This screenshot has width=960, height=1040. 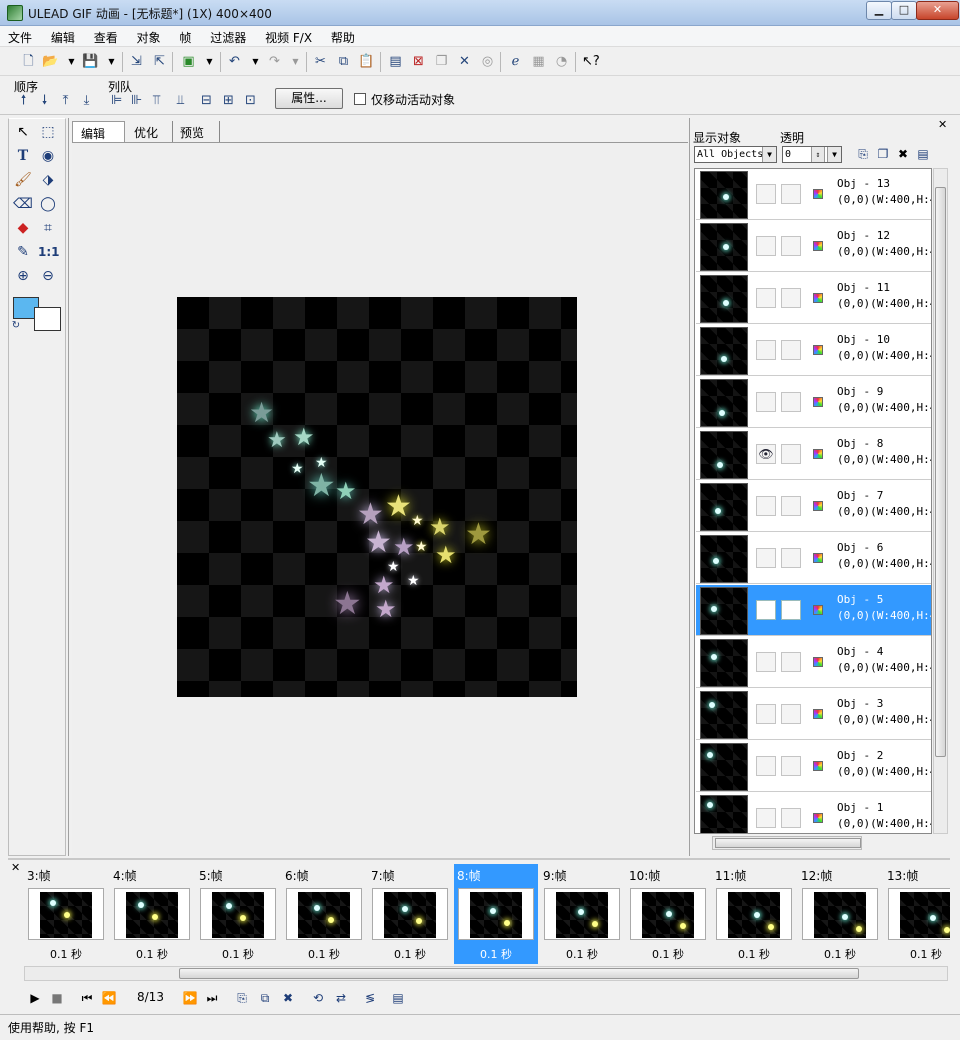 I want to click on open-folder-icon: 📂, so click(x=50, y=61).